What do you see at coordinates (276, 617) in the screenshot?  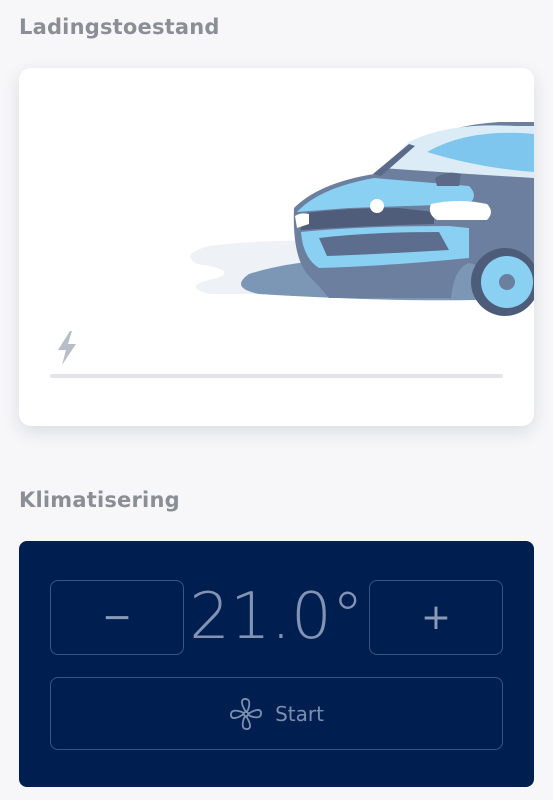 I see `temperature-value: 21.0°` at bounding box center [276, 617].